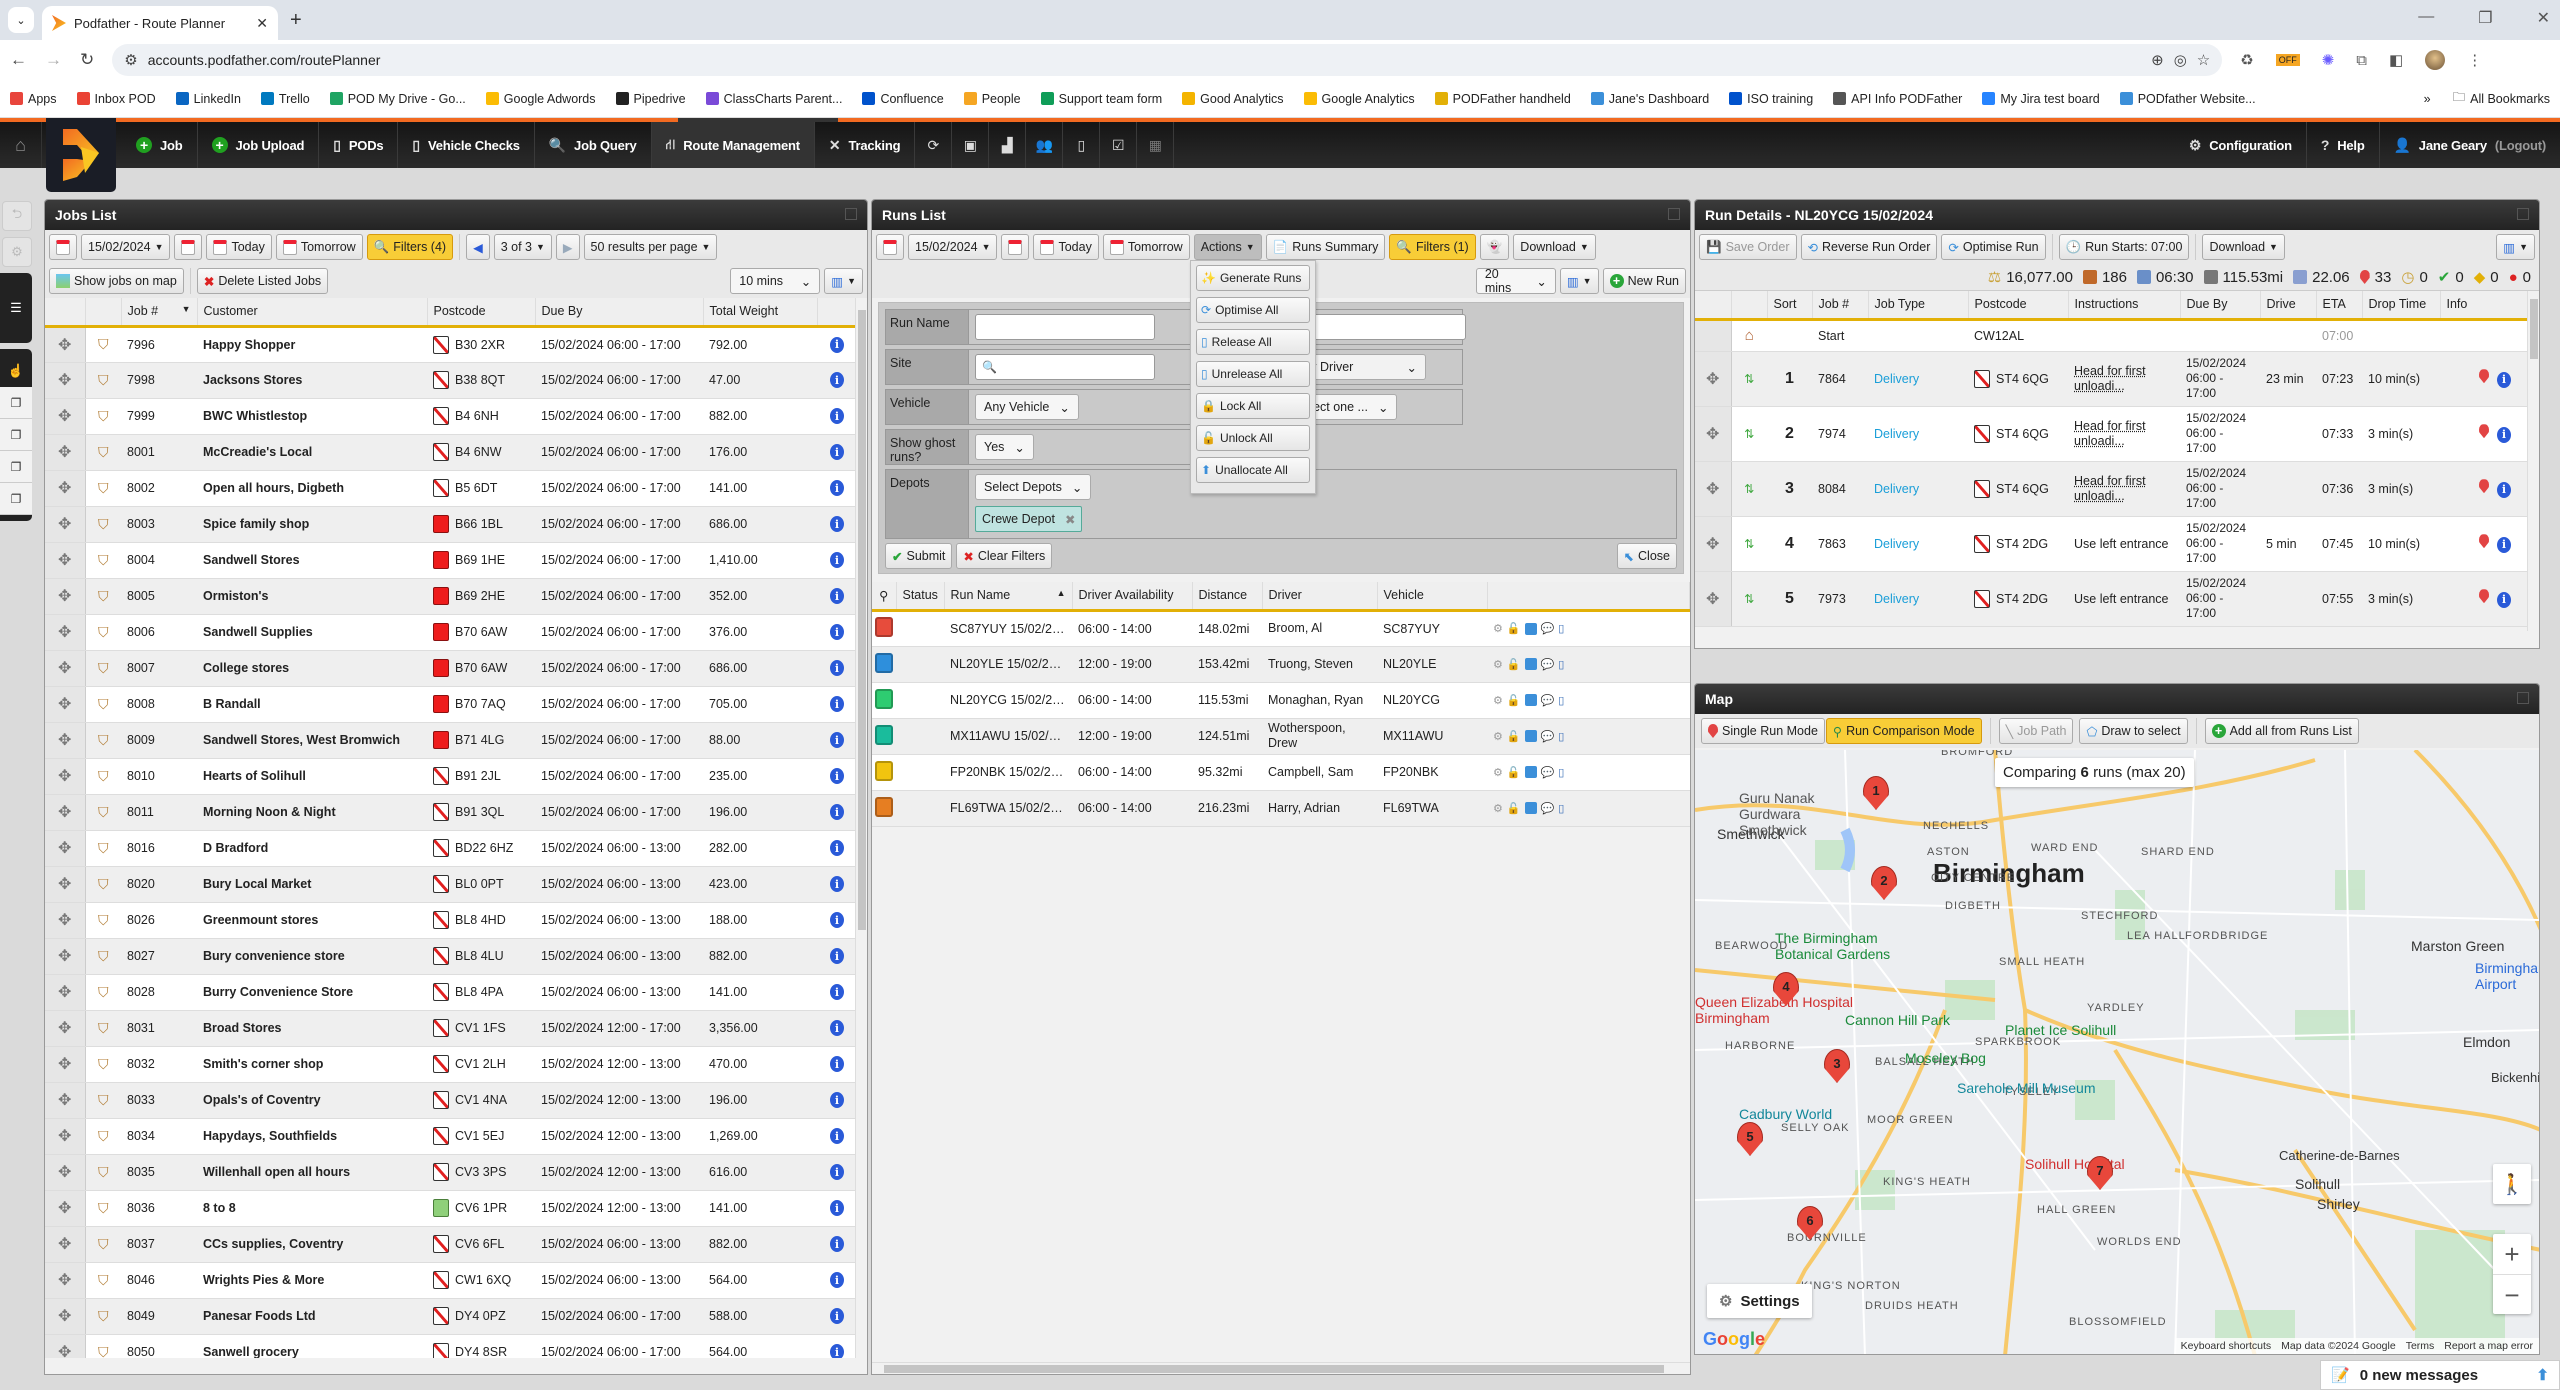 The height and width of the screenshot is (1390, 2560). Describe the element at coordinates (861, 828) in the screenshot. I see `jobs-scrollbar` at that location.